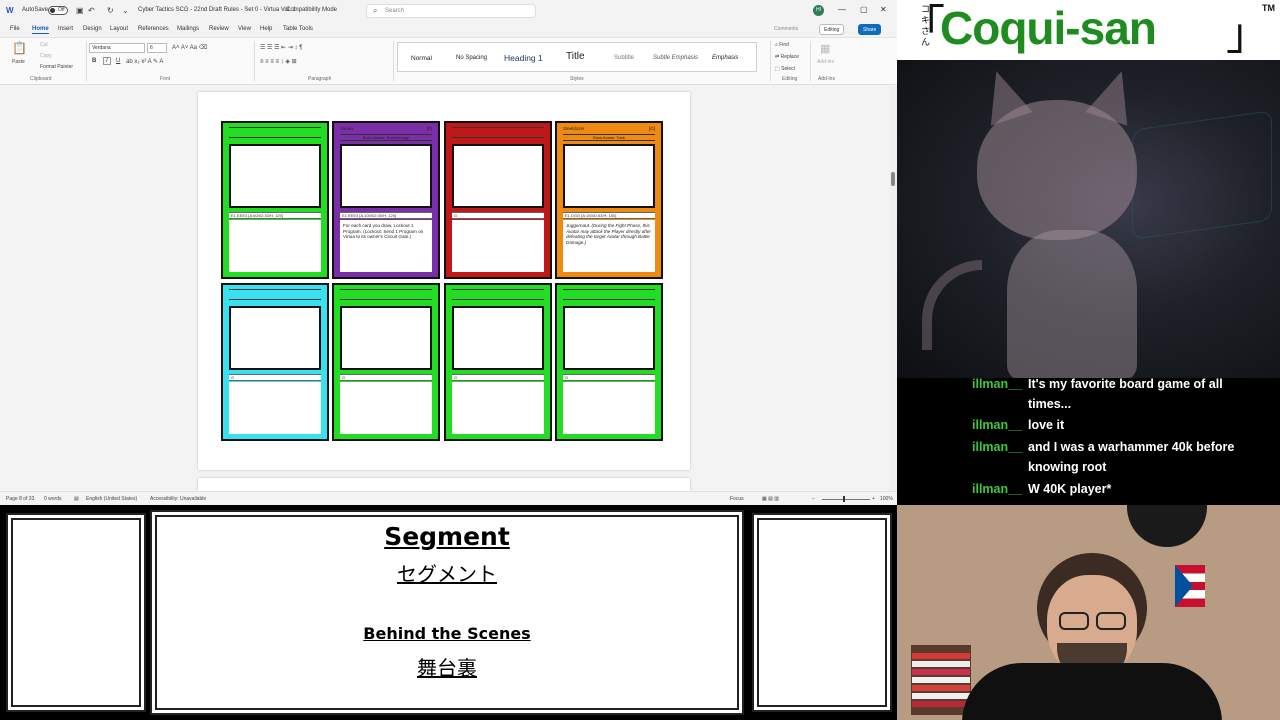 The width and height of the screenshot is (1280, 720). I want to click on logo-name: Coqui-san, so click(1048, 28).